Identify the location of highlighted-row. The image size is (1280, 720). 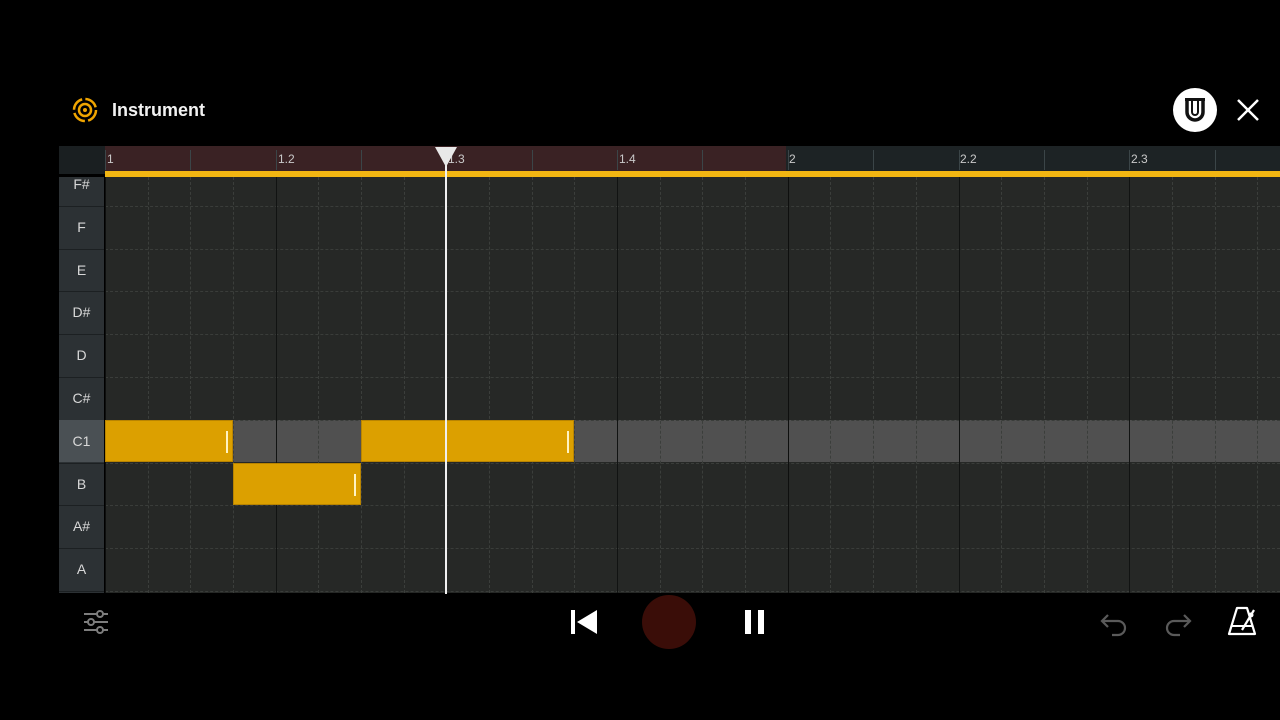
(692, 440).